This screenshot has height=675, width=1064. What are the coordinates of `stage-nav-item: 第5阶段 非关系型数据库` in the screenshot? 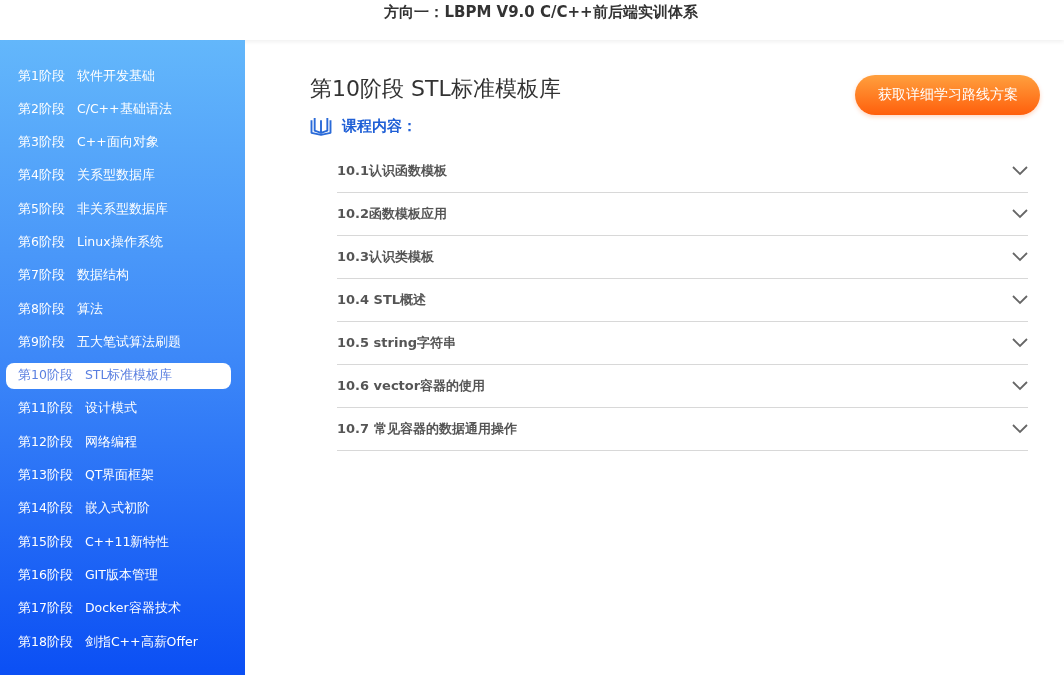 It's located at (118, 209).